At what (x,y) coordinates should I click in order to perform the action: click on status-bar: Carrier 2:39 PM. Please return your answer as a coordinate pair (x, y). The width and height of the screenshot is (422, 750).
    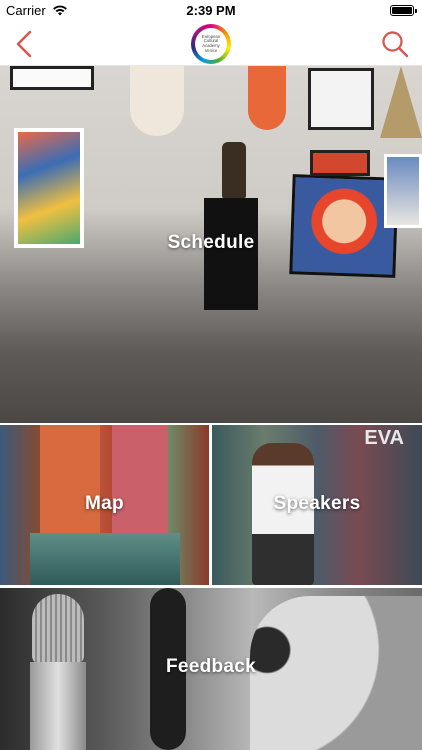
    Looking at the image, I should click on (211, 11).